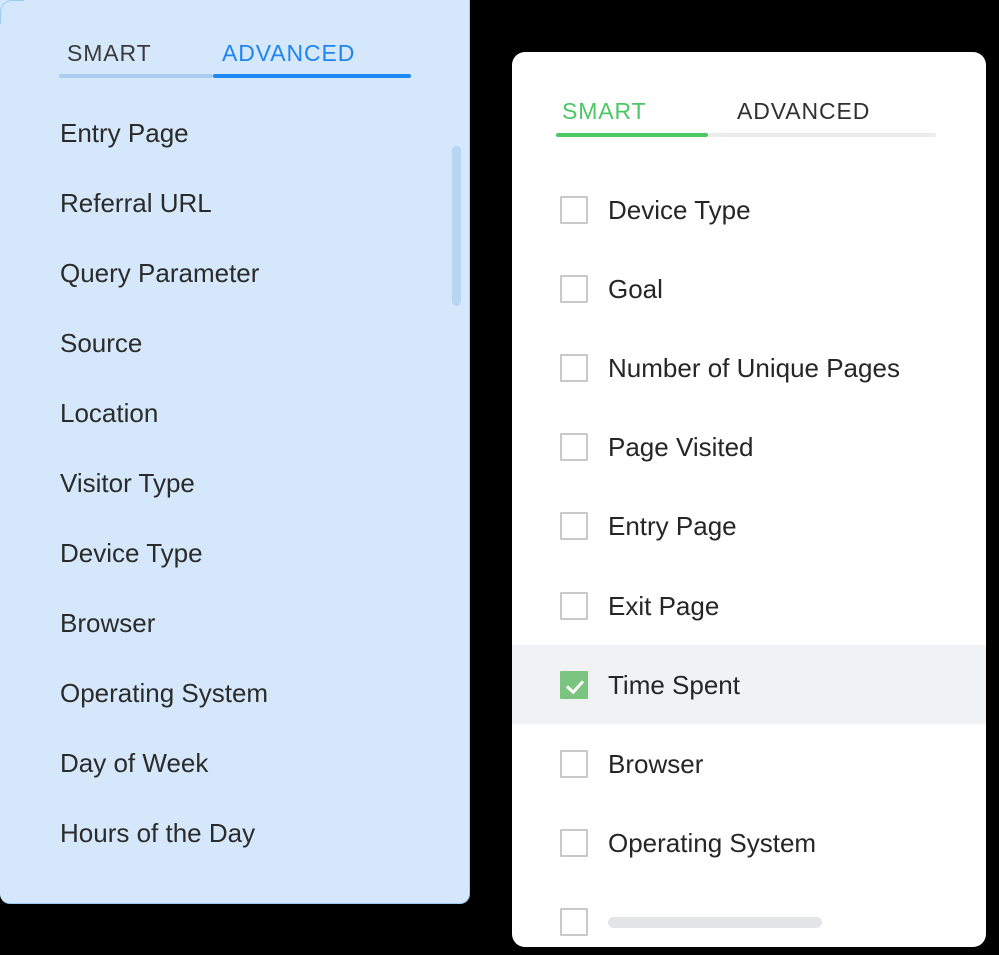 The width and height of the screenshot is (999, 955). I want to click on smart-filter-row: Operating System, so click(749, 843).